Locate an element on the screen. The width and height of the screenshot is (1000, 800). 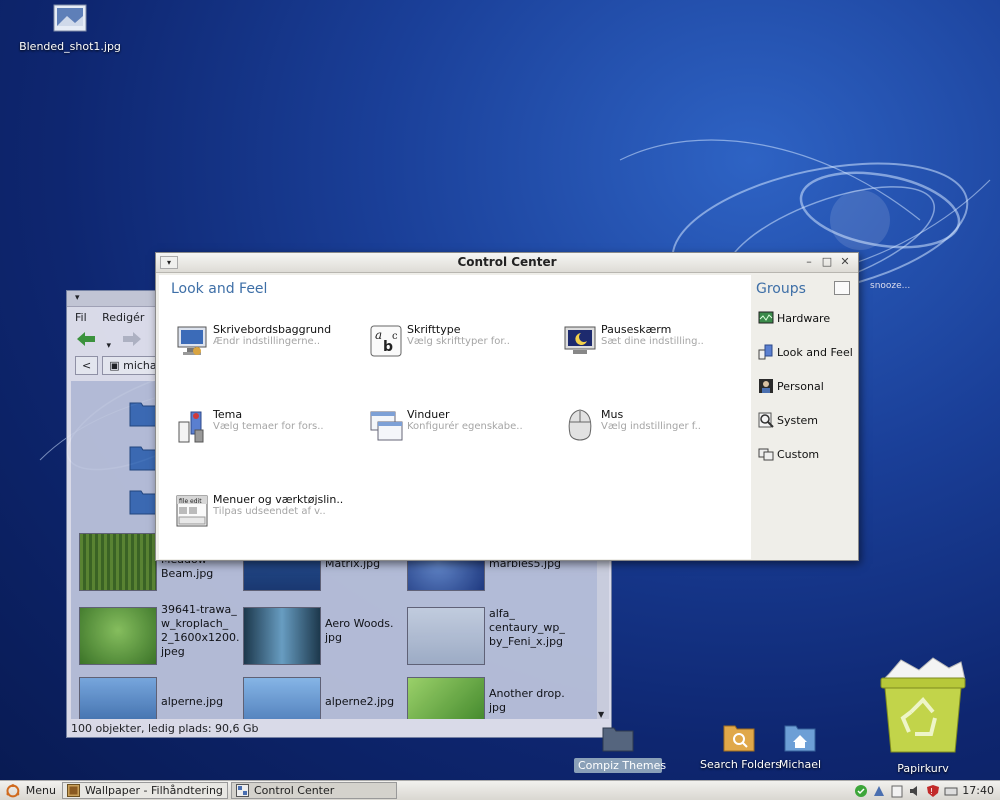
custom-icon is located at coordinates (766, 454).